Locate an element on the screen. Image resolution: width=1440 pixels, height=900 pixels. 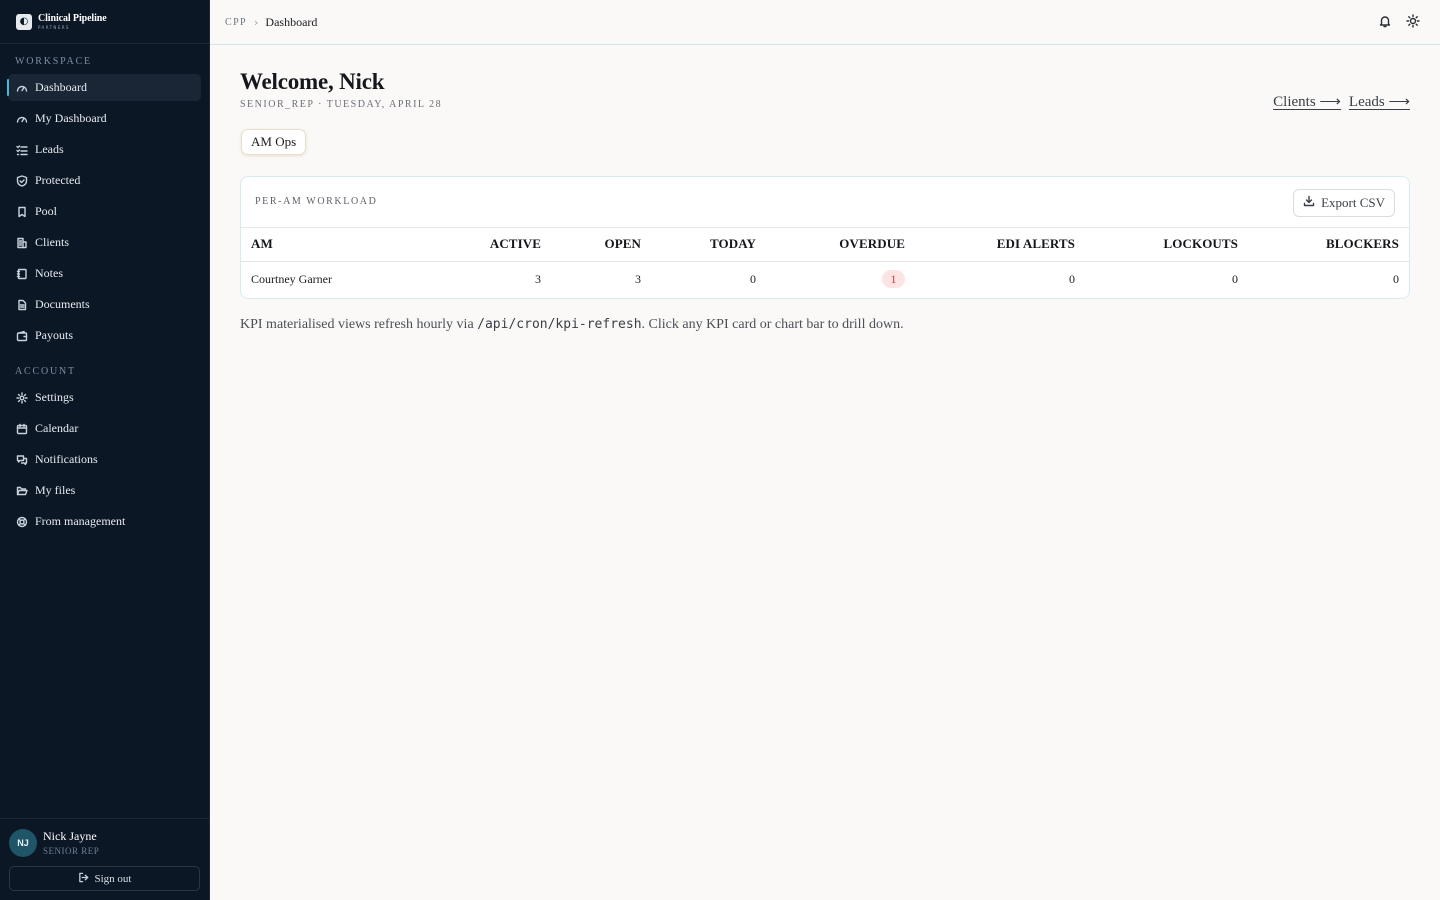
sidebar-item-label: Settings is located at coordinates (54, 397).